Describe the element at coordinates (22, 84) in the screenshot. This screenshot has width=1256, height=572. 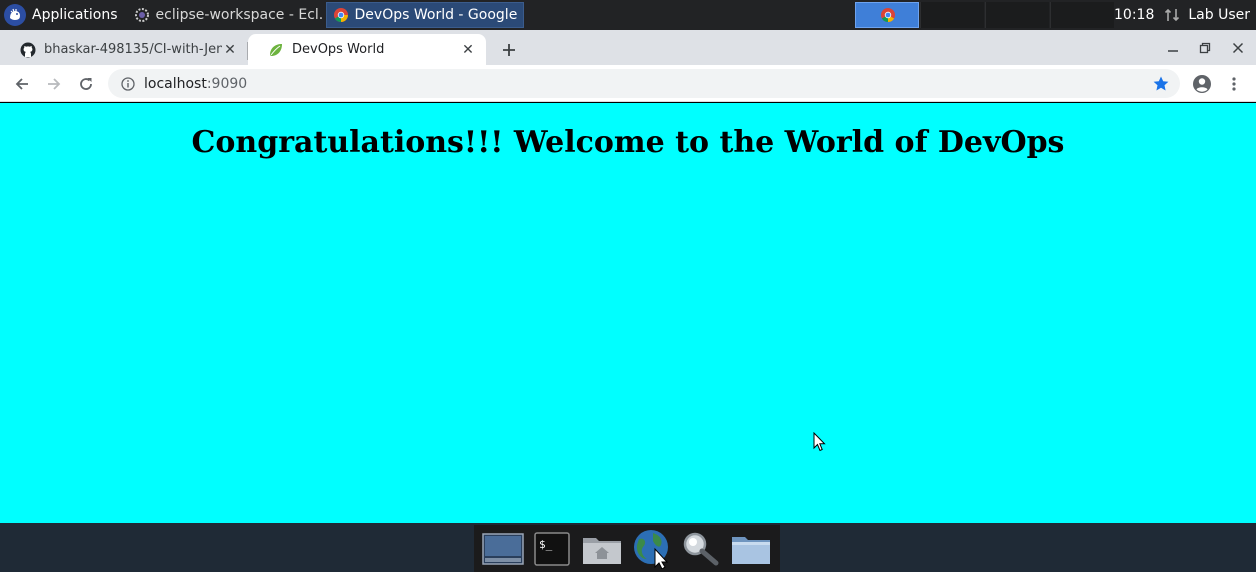
I see `back-arrow-icon` at that location.